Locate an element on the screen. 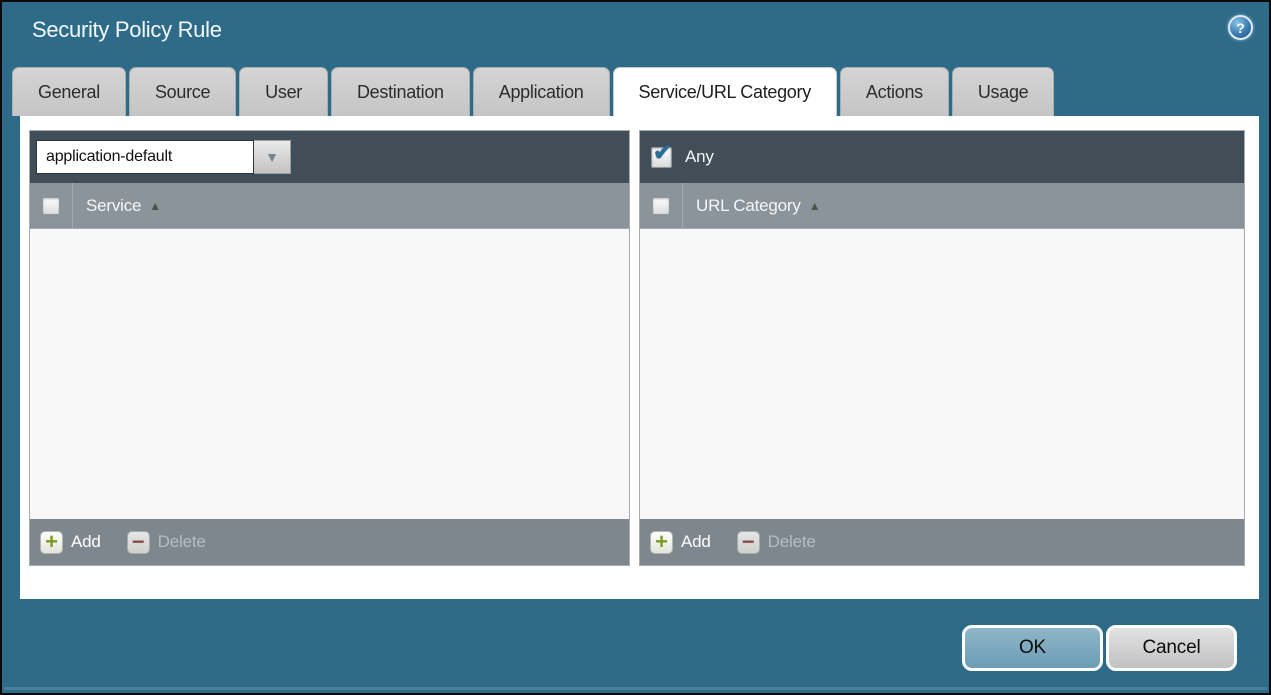  tab-usage: Usage is located at coordinates (1003, 91).